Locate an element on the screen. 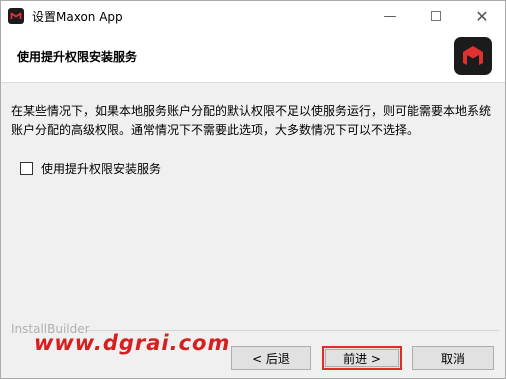  back-button: < 后退 is located at coordinates (271, 358).